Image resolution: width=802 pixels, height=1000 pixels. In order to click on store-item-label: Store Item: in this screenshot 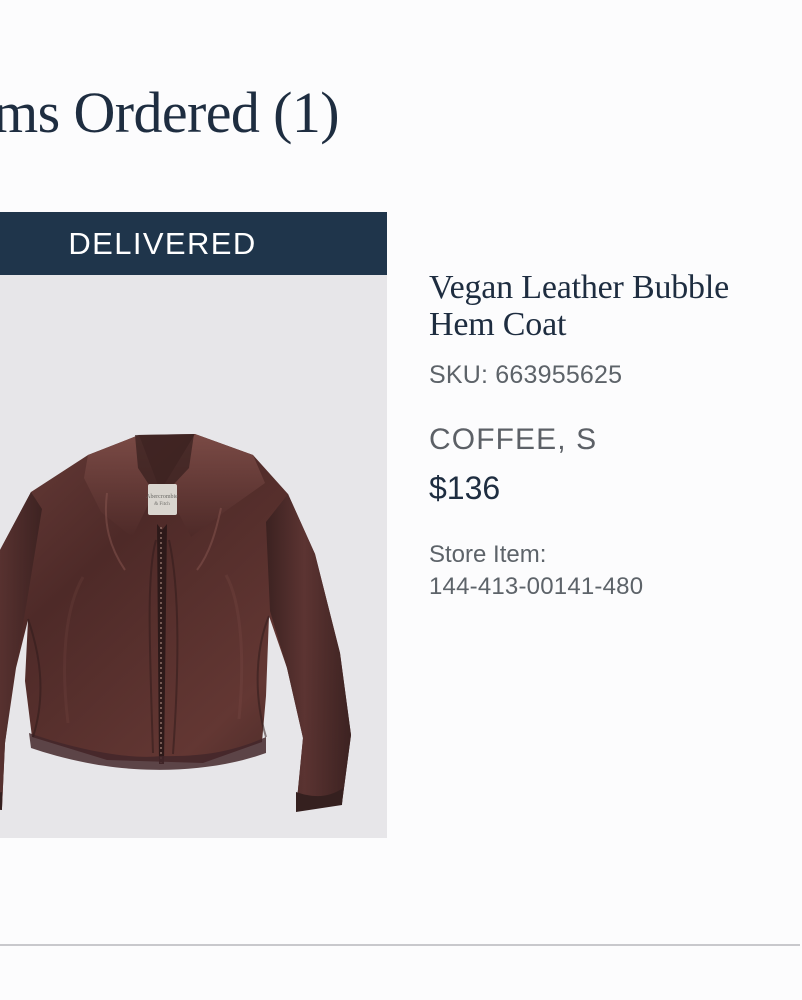, I will do `click(488, 554)`.